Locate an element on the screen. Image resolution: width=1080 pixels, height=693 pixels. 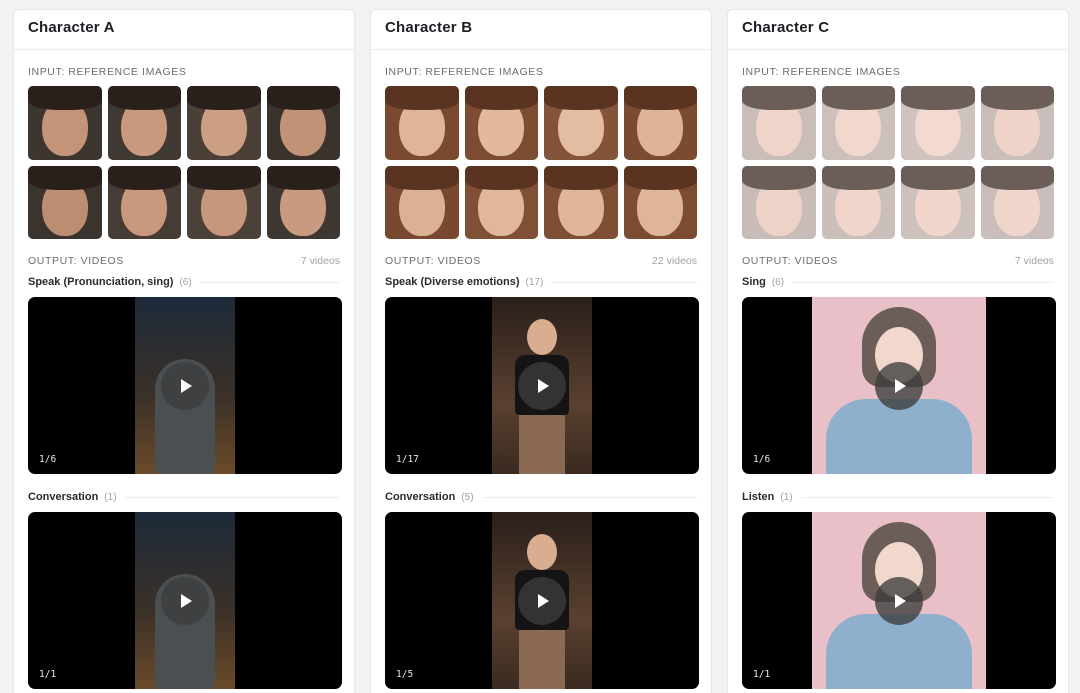
video-category-header: Conversation (5) is located at coordinates (541, 497).